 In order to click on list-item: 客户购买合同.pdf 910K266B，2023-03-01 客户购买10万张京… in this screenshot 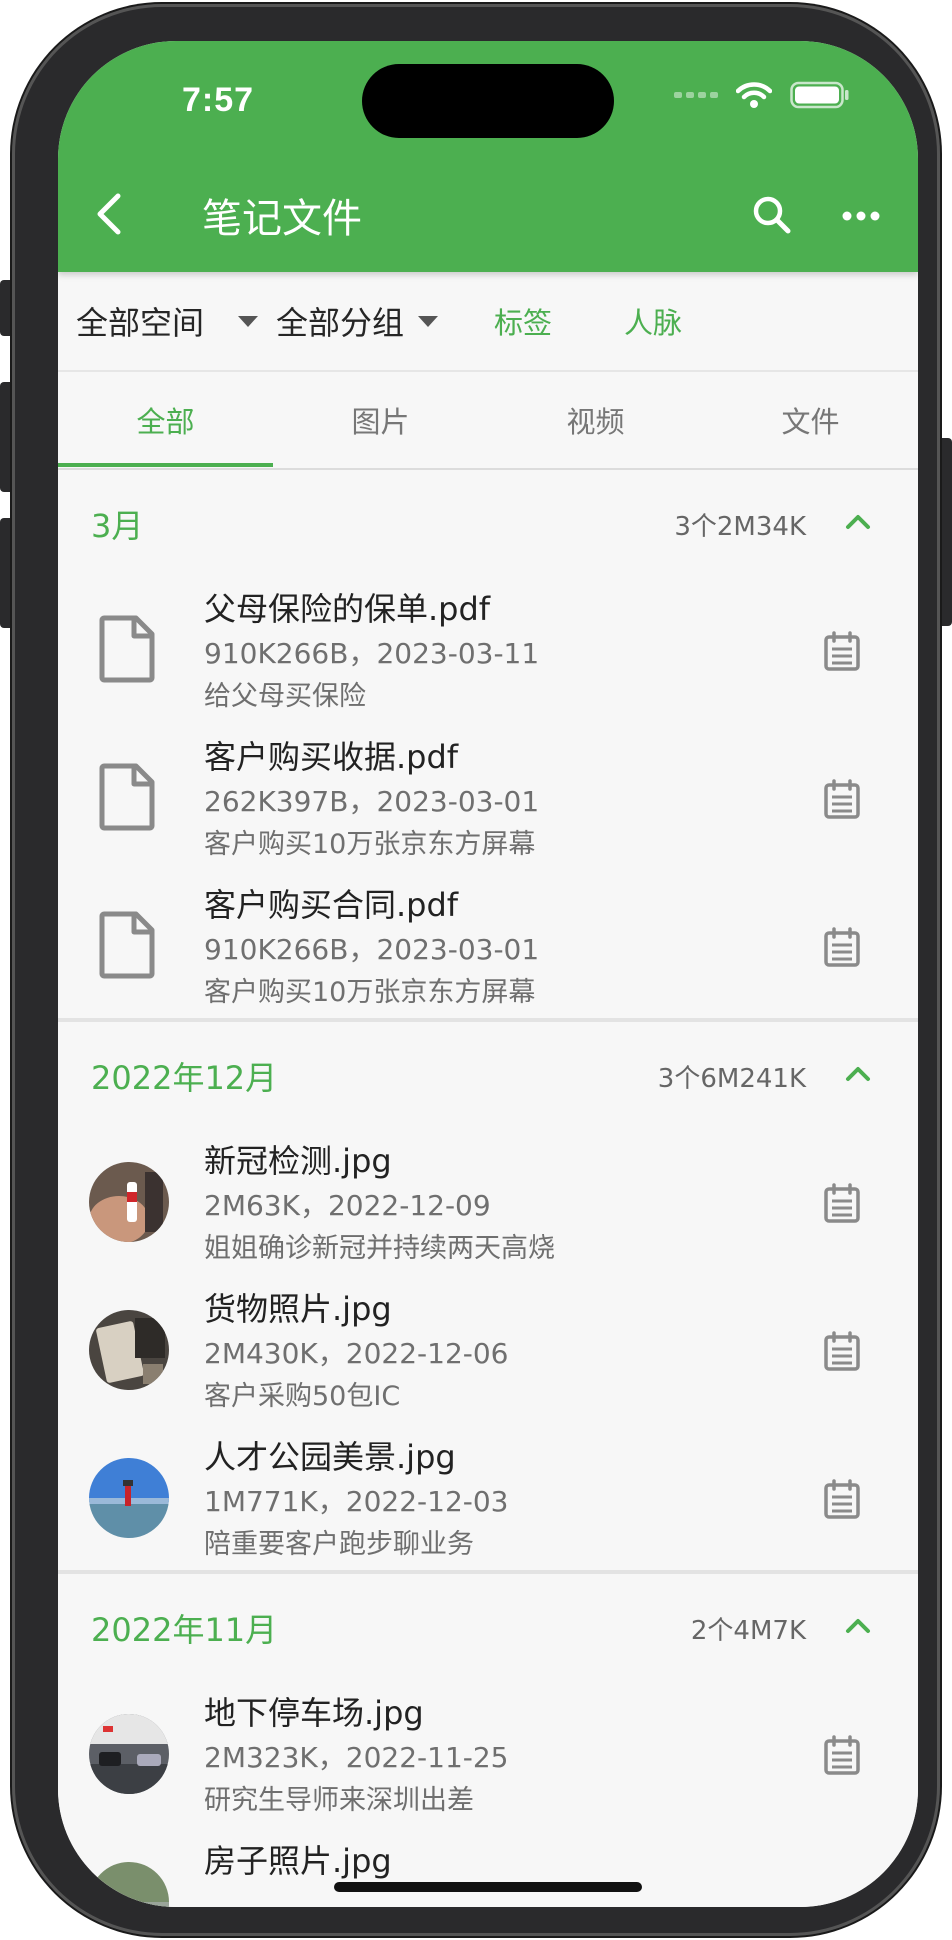, I will do `click(488, 944)`.